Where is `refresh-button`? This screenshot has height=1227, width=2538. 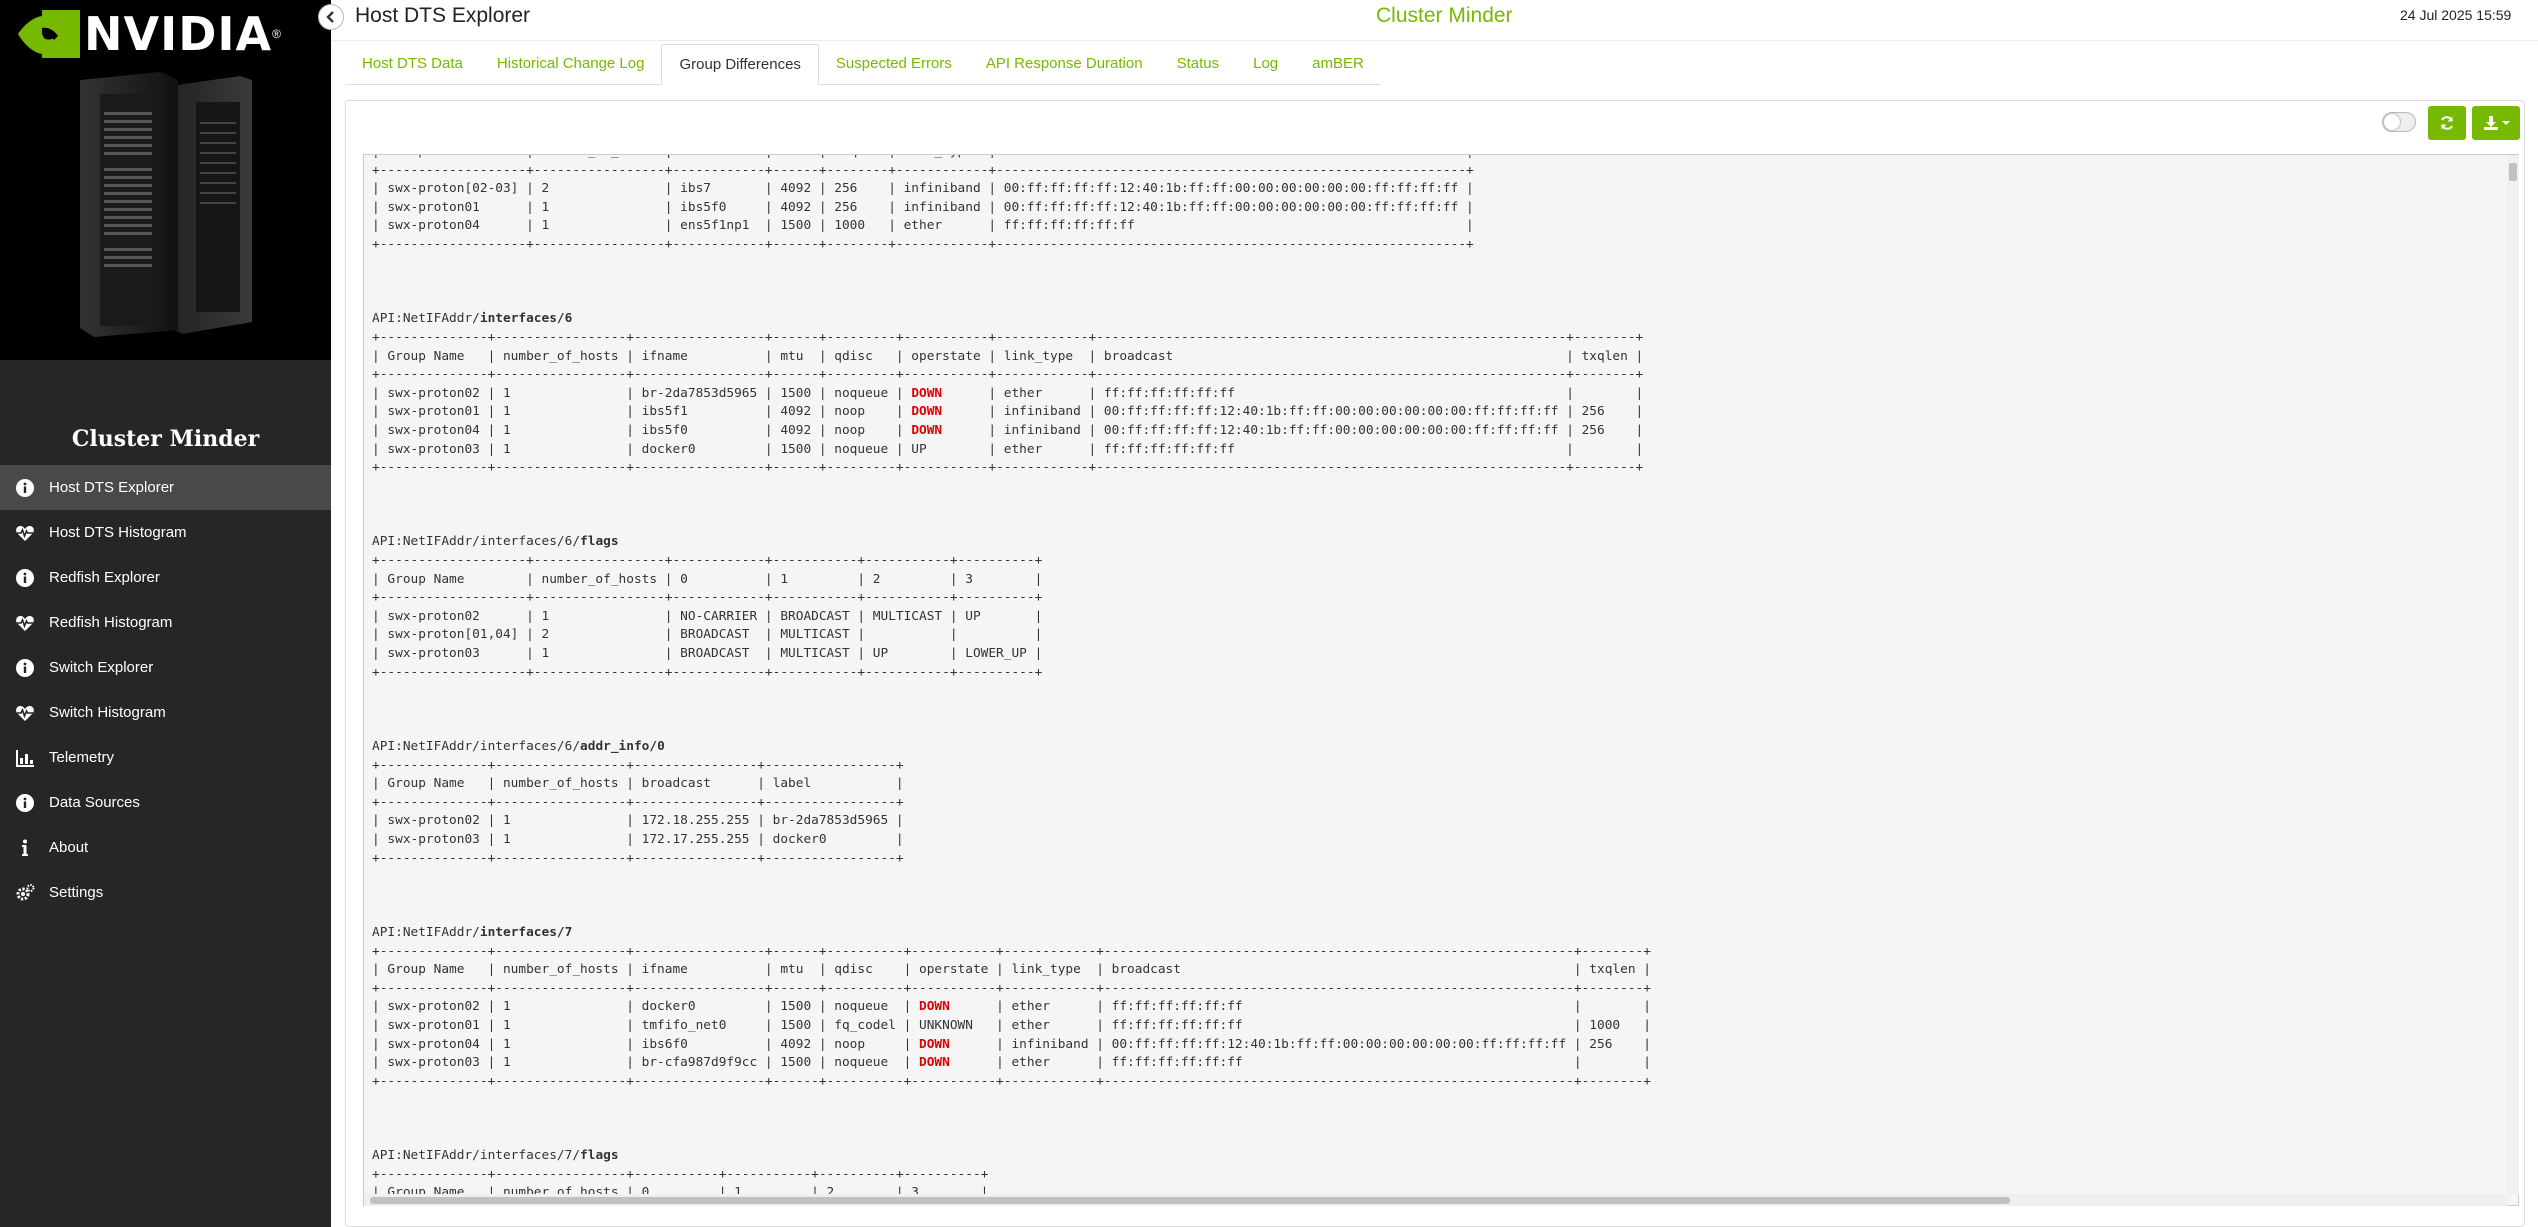 refresh-button is located at coordinates (2447, 123).